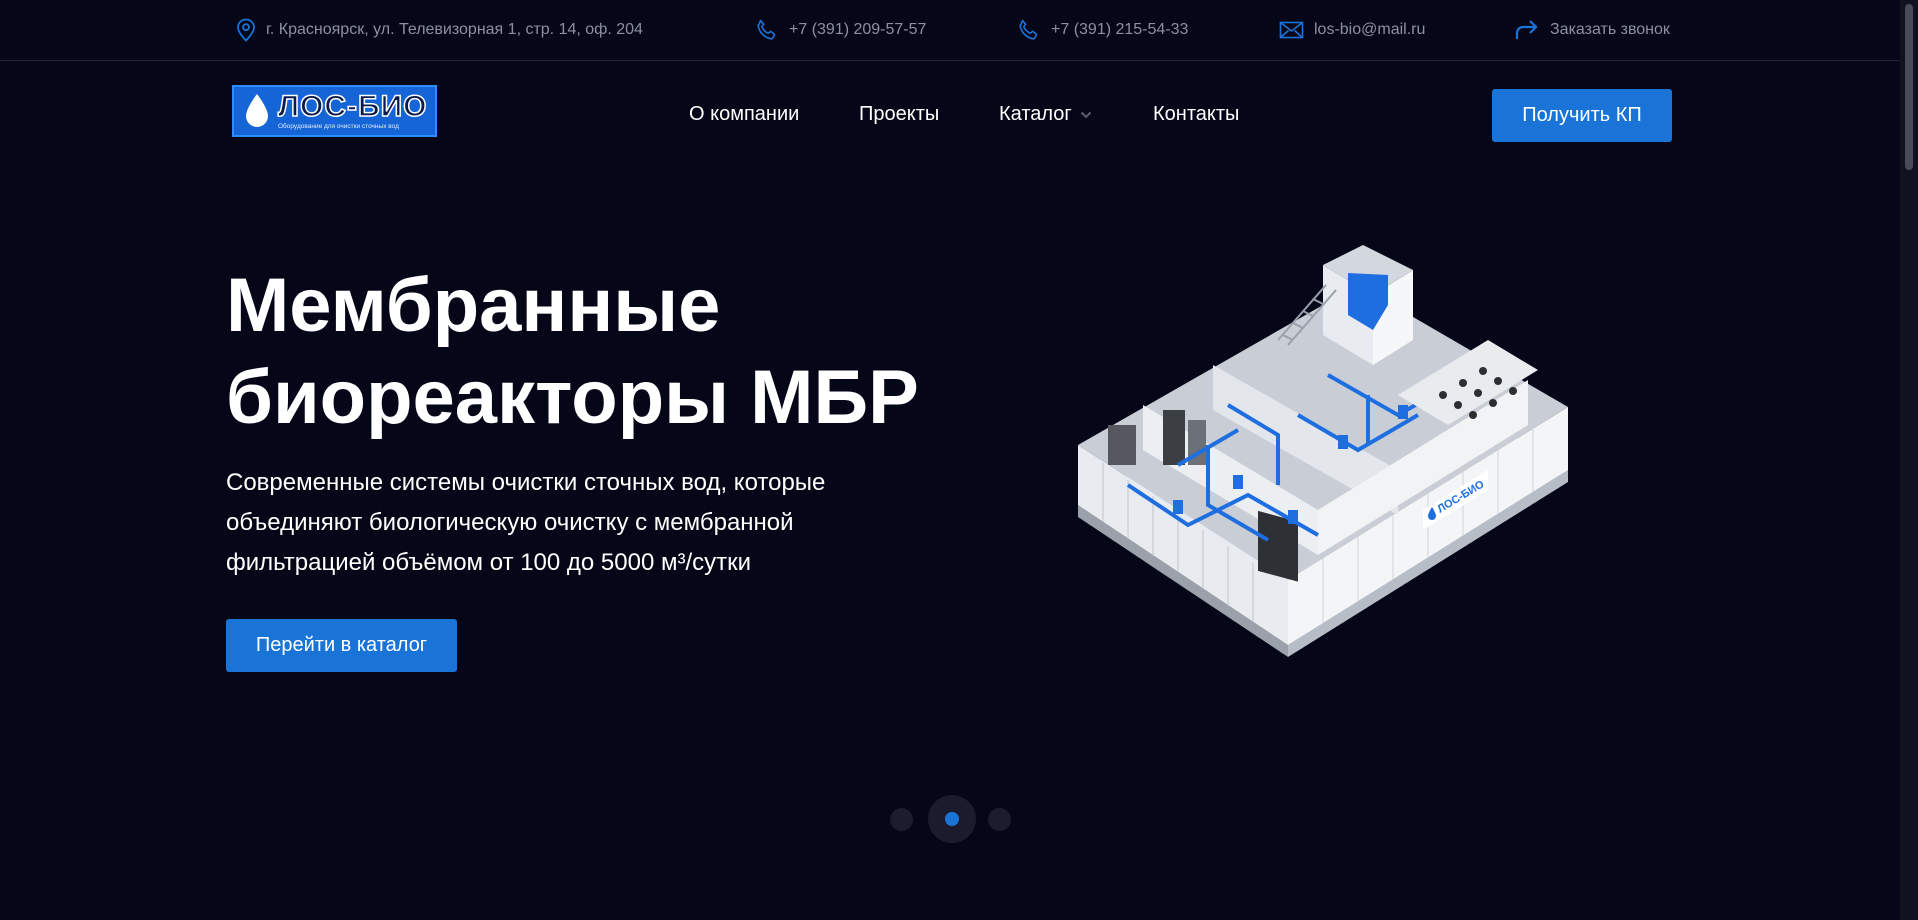 This screenshot has height=920, width=1918. What do you see at coordinates (586, 352) in the screenshot?
I see `hero-title: Мембранные биореакторы МБР` at bounding box center [586, 352].